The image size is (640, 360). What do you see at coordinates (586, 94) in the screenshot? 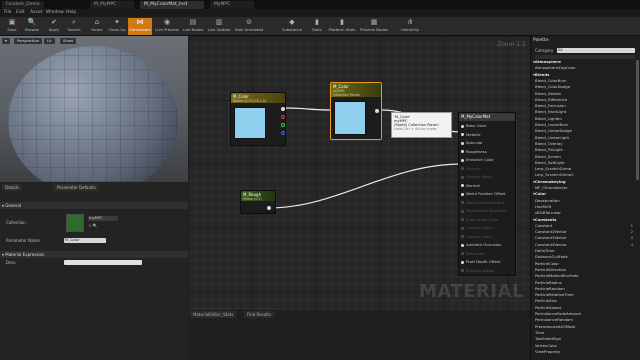
I see `palette-item: Blend_Darken` at bounding box center [586, 94].